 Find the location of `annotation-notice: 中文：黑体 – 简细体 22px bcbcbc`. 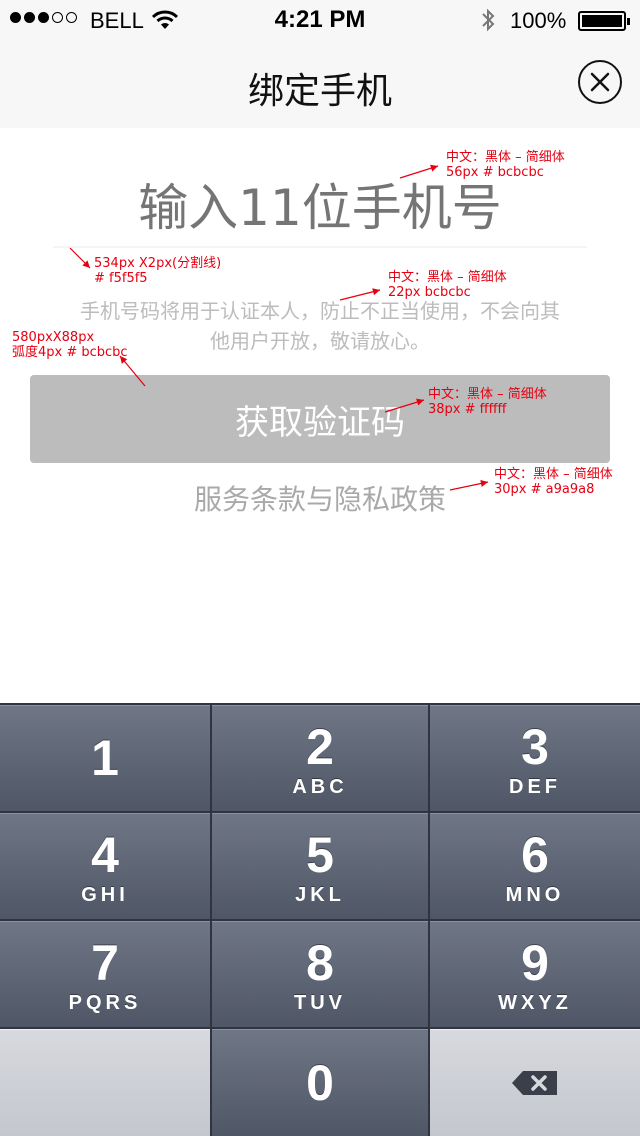

annotation-notice: 中文：黑体 – 简细体 22px bcbcbc is located at coordinates (447, 285).